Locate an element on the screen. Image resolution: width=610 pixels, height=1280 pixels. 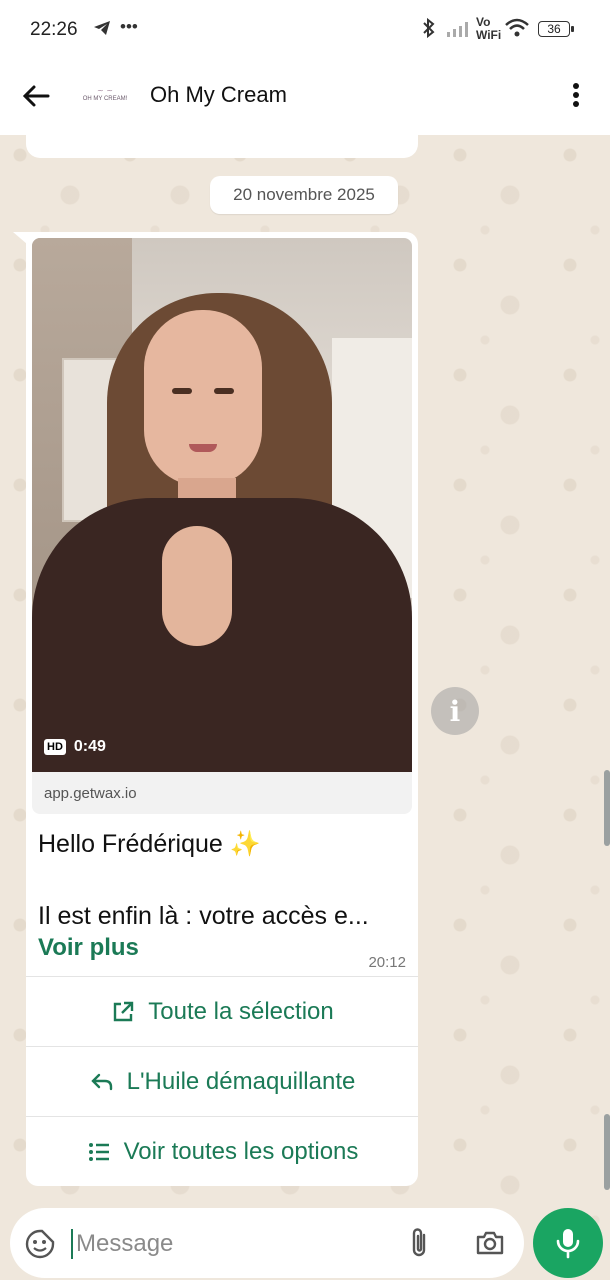
scrollbar-secondary is located at coordinates (607, 1152).